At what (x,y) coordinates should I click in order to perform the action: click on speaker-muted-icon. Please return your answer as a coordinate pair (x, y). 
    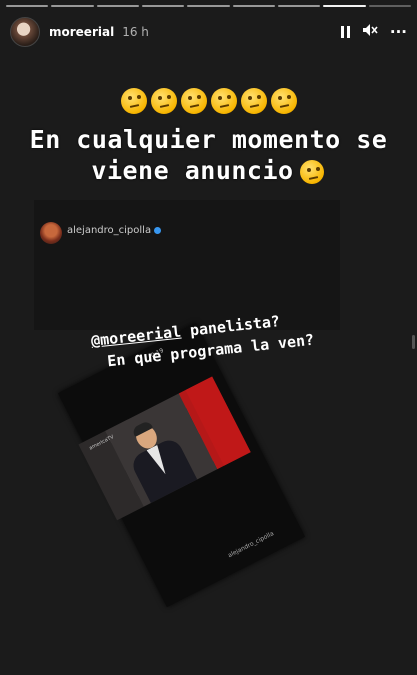
    Looking at the image, I should click on (370, 32).